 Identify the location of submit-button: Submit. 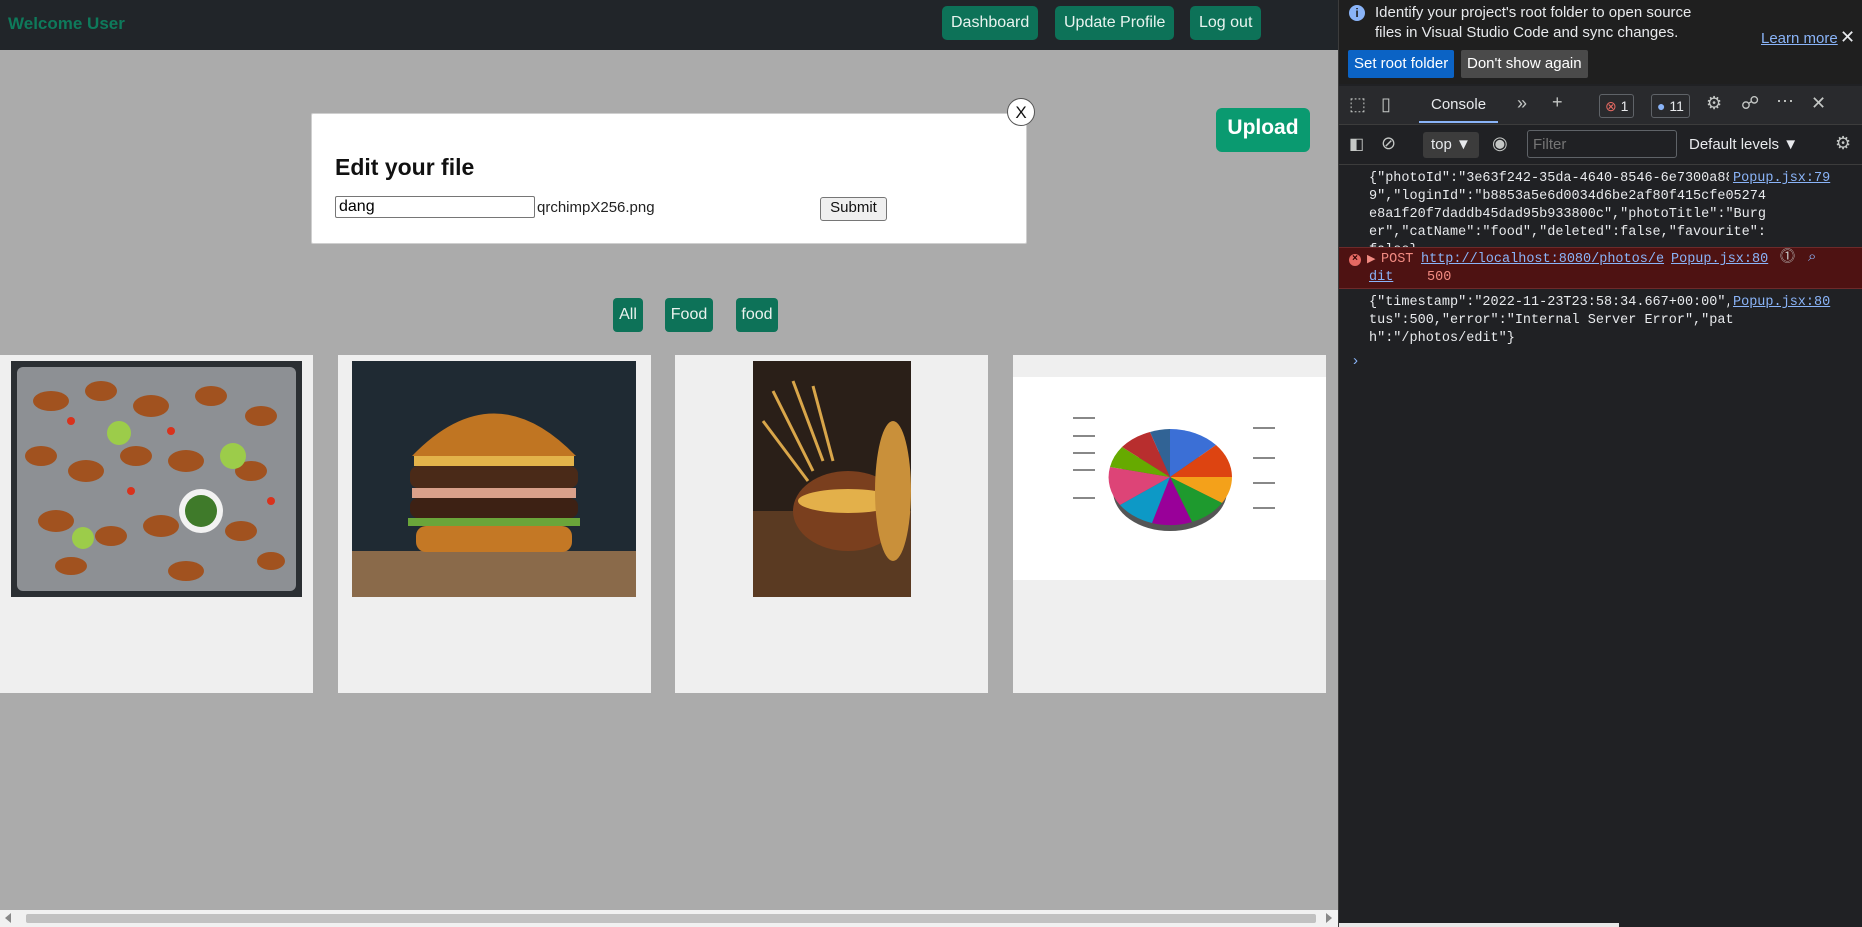
(853, 209).